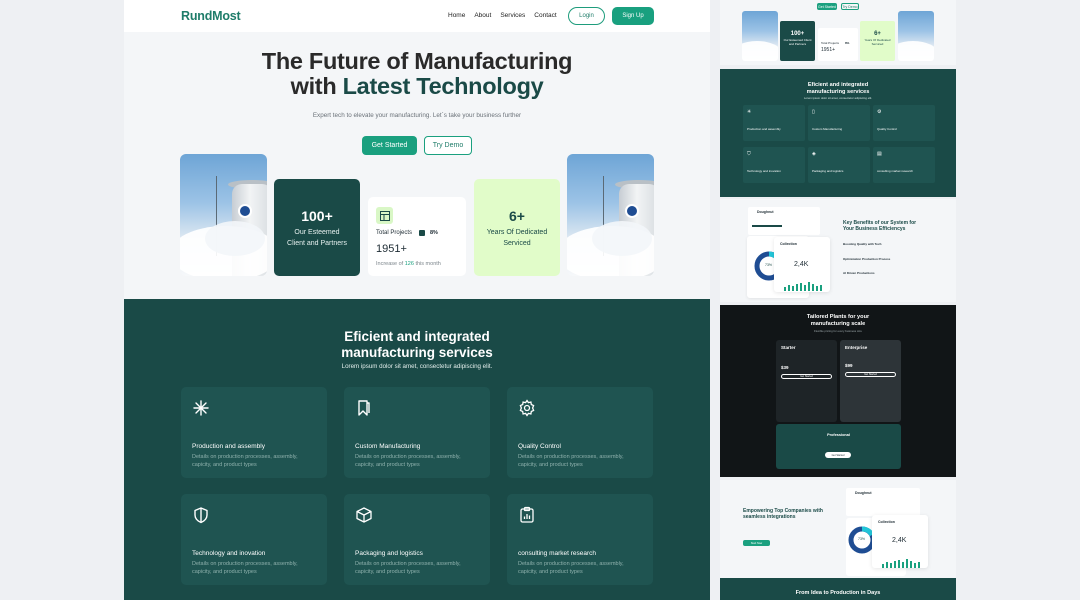 The height and width of the screenshot is (600, 1080). What do you see at coordinates (839, 165) in the screenshot?
I see `preview-service-card: ◈ Packaging and logistics` at bounding box center [839, 165].